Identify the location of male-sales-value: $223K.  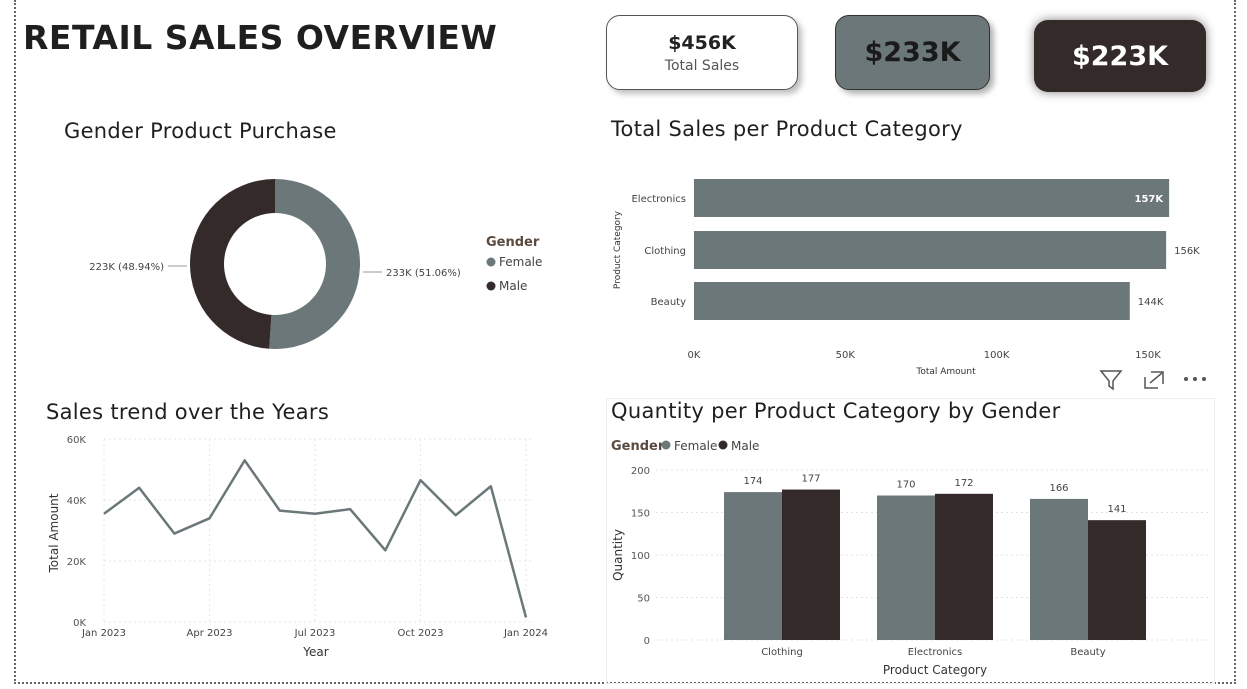
(1120, 56).